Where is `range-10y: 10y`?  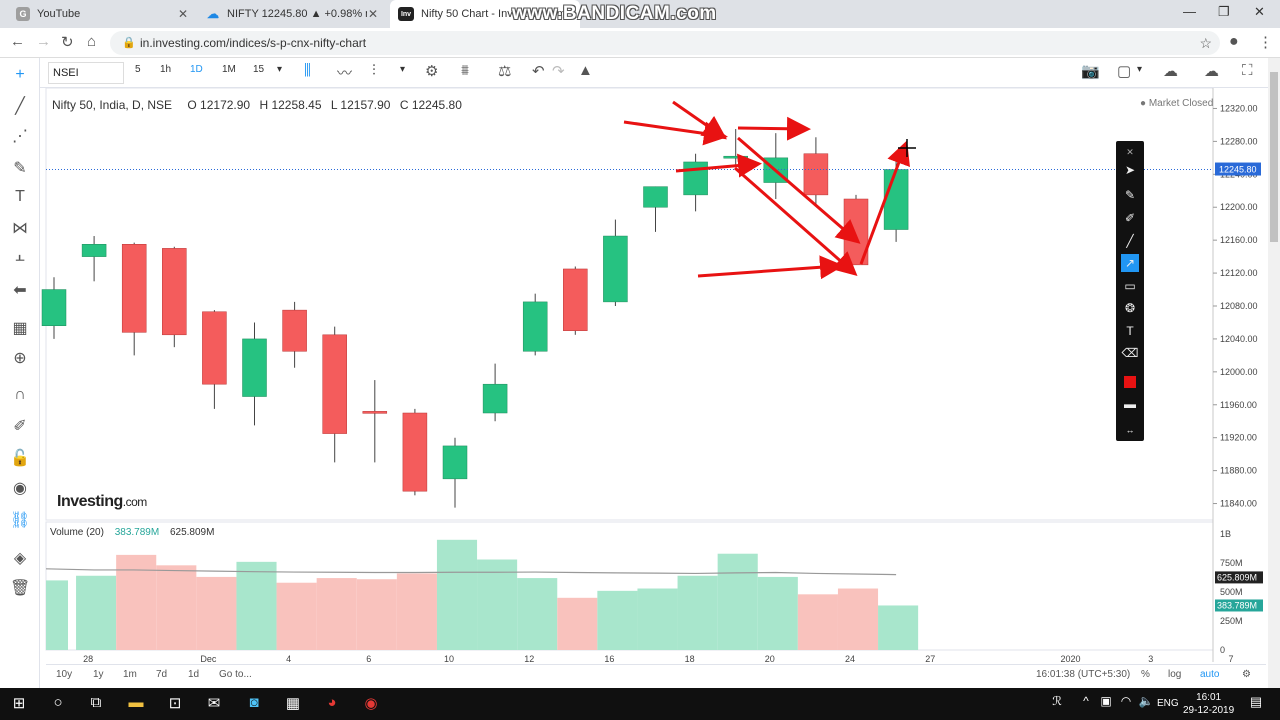 range-10y: 10y is located at coordinates (64, 674).